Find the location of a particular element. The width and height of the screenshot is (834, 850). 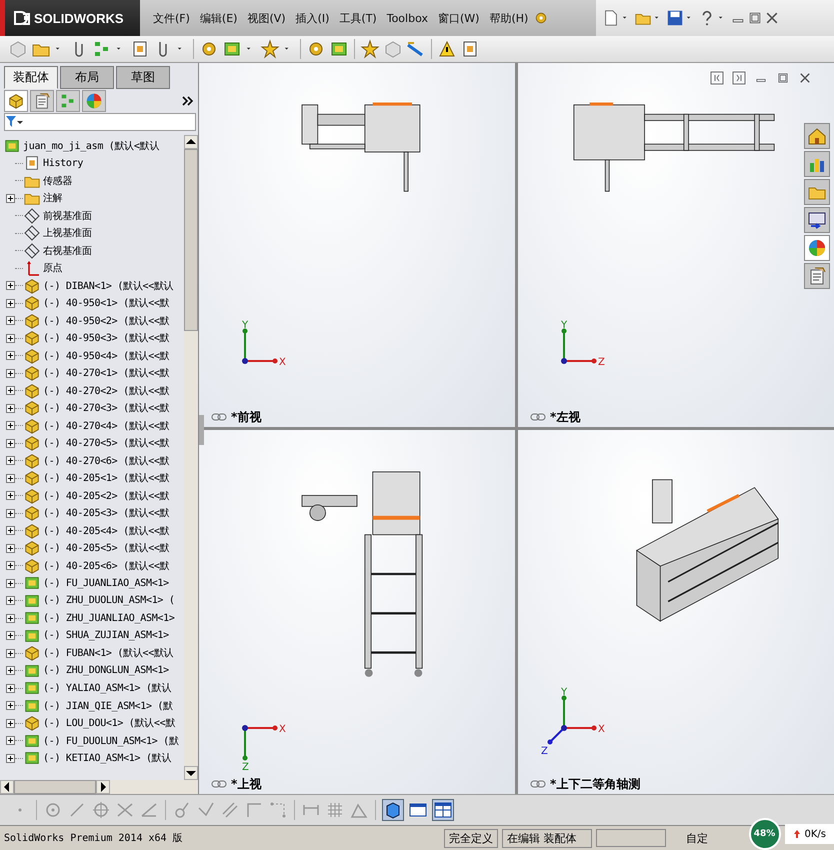

tree-item: (-) 40-270<4> (默认<<默 is located at coordinates (106, 425).